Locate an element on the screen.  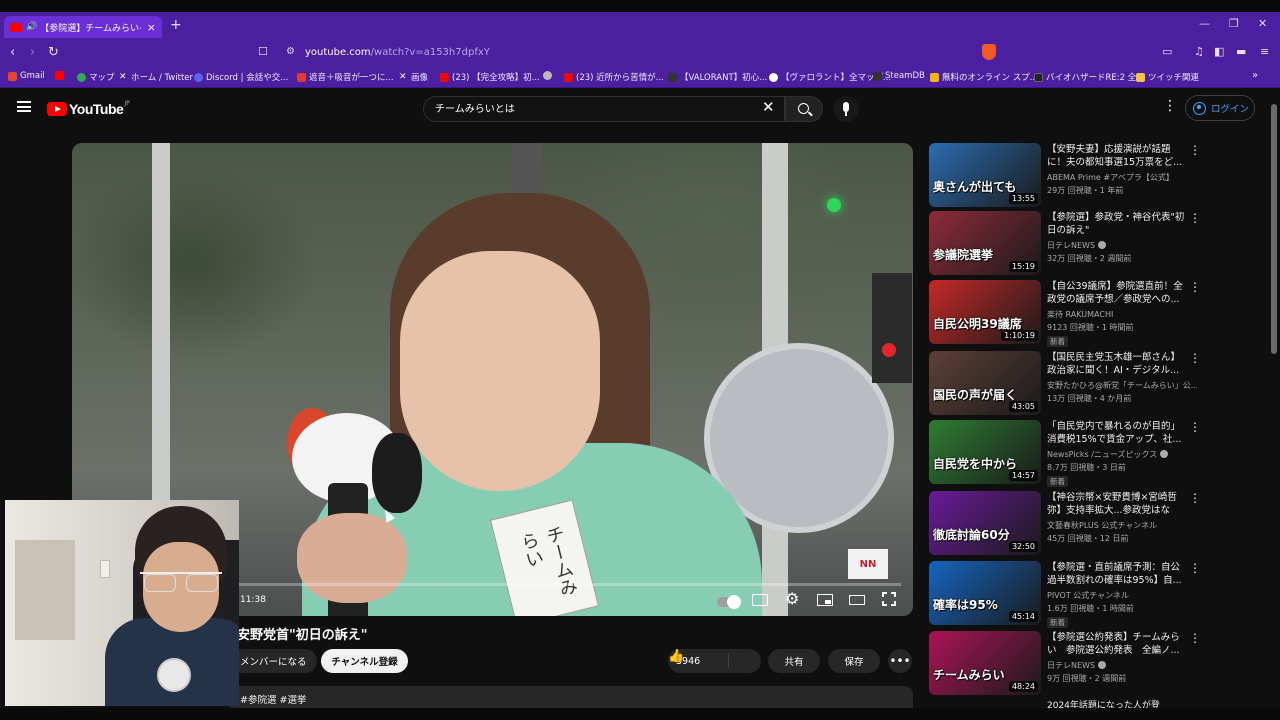
bookmark-item: ✕ 画像 is located at coordinates (413, 77).